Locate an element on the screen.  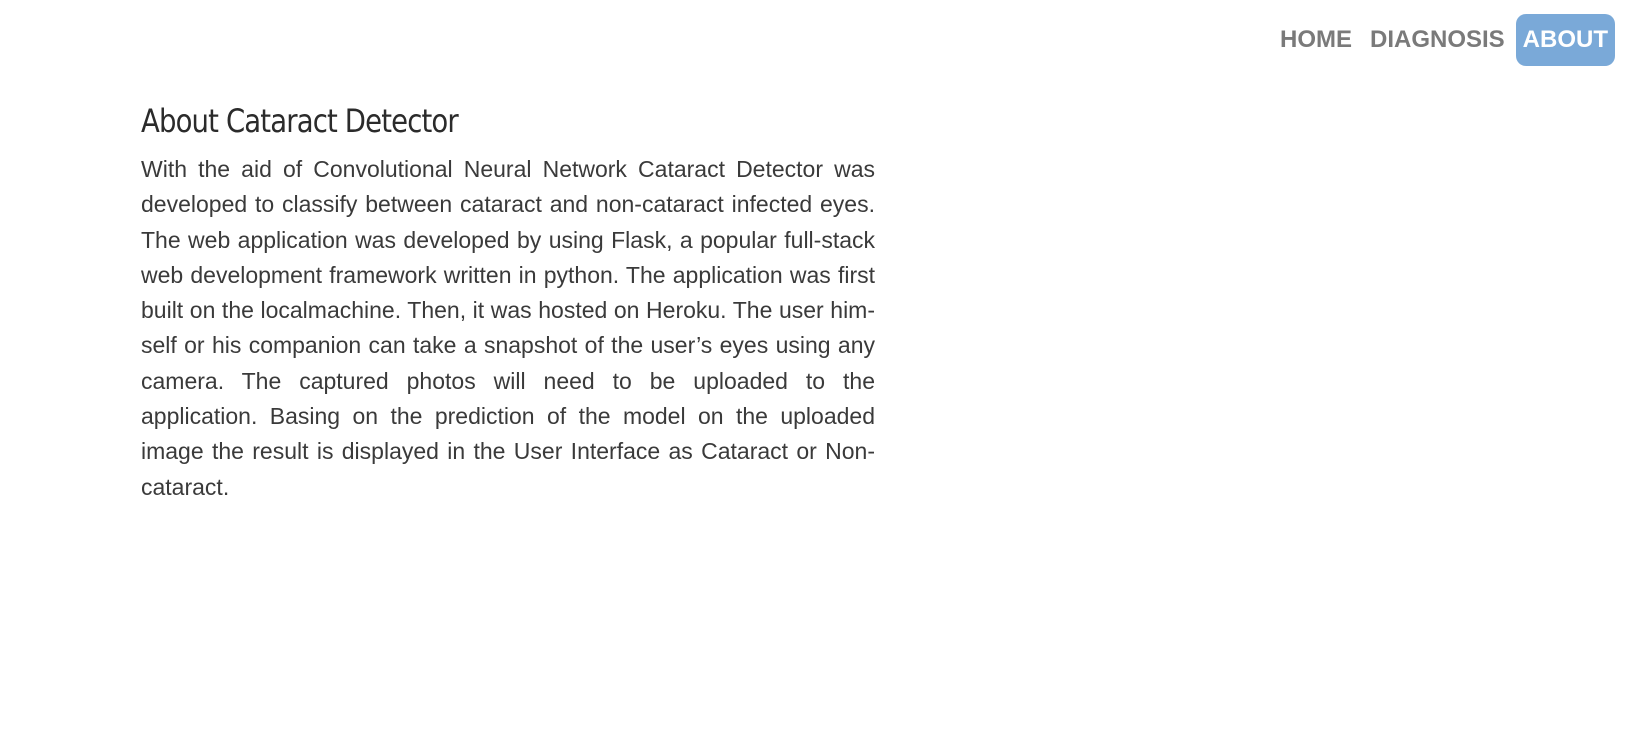
top-navigation: HOME DIAGNOSIS ABOUT is located at coordinates (1444, 40).